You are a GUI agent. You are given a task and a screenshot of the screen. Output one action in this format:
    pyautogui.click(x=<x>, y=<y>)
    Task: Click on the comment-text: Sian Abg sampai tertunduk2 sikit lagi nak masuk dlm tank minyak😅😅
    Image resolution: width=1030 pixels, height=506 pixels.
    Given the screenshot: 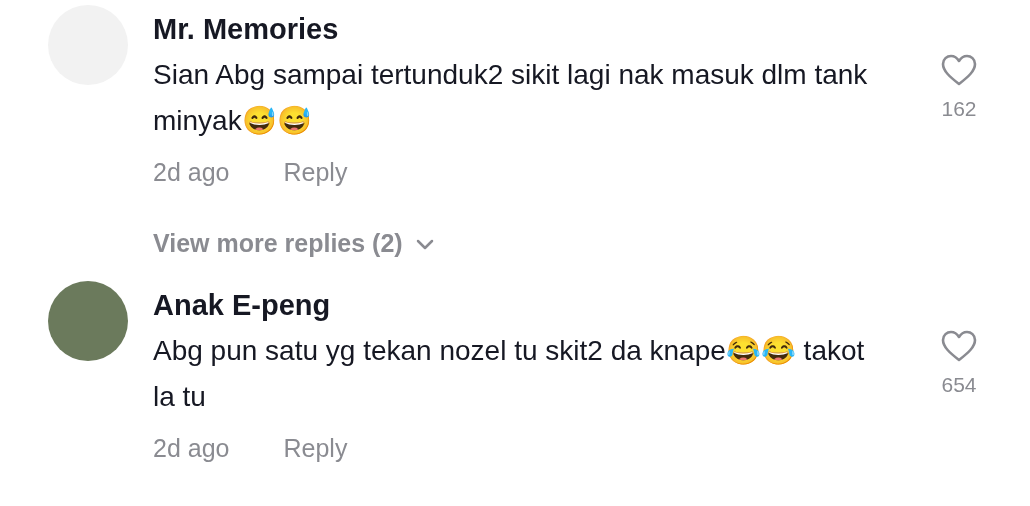 What is the action you would take?
    pyautogui.click(x=511, y=98)
    